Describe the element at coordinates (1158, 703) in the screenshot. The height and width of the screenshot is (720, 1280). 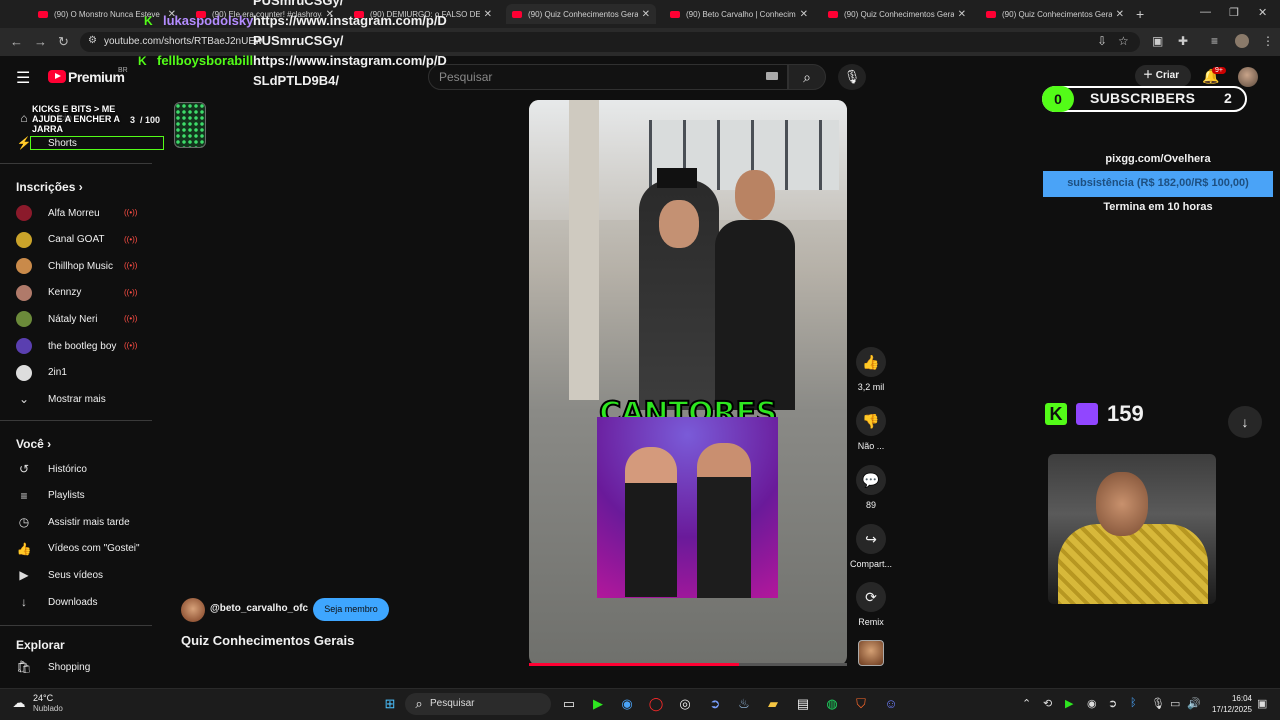
I see `mic-icon: 🎙` at that location.